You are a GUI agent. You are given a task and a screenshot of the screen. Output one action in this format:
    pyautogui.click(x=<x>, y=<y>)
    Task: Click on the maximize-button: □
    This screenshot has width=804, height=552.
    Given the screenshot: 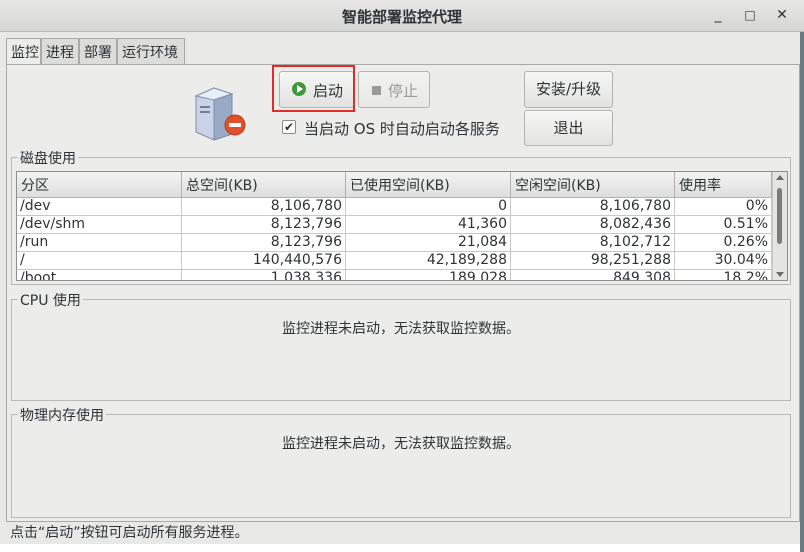 What is the action you would take?
    pyautogui.click(x=750, y=15)
    